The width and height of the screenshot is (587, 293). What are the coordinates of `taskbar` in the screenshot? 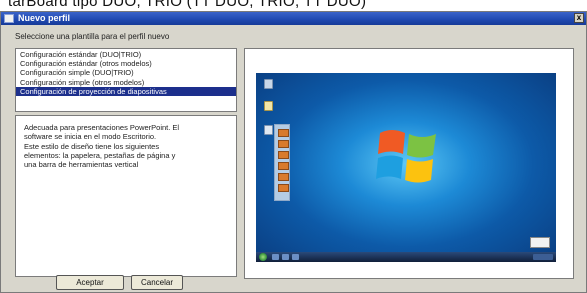 It's located at (406, 257).